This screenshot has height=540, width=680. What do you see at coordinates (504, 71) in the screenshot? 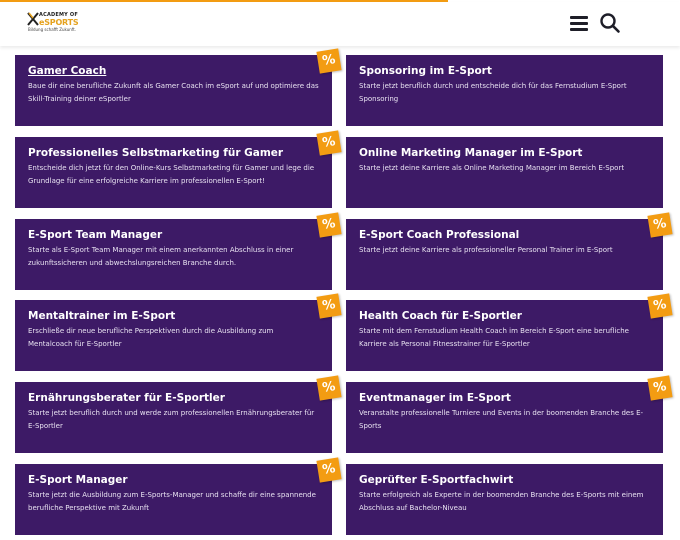
I see `card-title: Sponsoring im E-Sport` at bounding box center [504, 71].